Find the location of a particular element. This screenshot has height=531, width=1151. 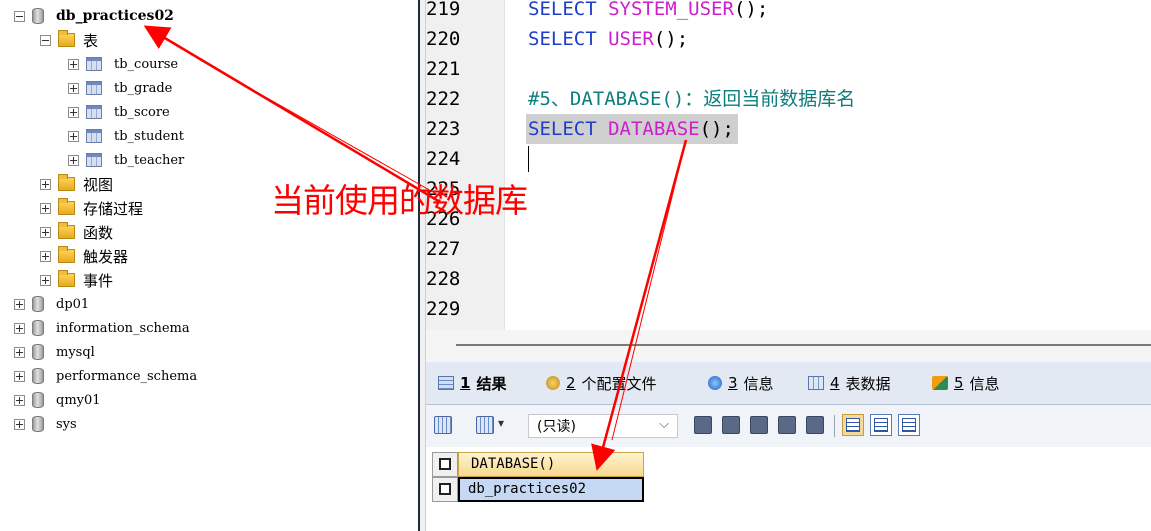

cancel-changes-icon is located at coordinates (815, 425).